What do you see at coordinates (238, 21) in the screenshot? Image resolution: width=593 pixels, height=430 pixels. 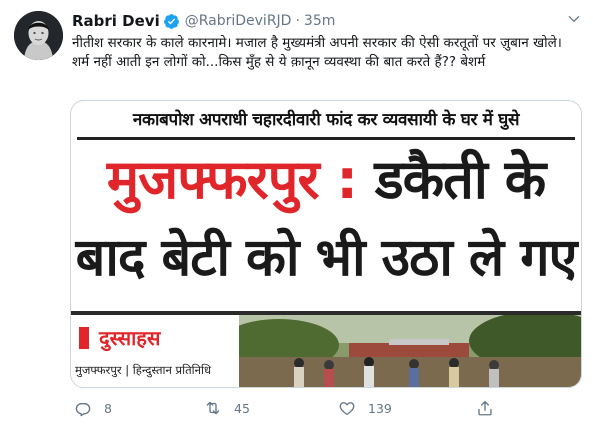 I see `author-handle: @RabriDeviRJD` at bounding box center [238, 21].